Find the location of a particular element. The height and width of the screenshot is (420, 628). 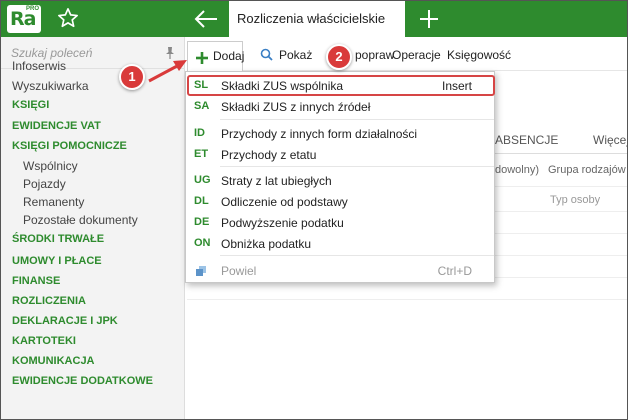

step-2-badge: 2 is located at coordinates (339, 57).